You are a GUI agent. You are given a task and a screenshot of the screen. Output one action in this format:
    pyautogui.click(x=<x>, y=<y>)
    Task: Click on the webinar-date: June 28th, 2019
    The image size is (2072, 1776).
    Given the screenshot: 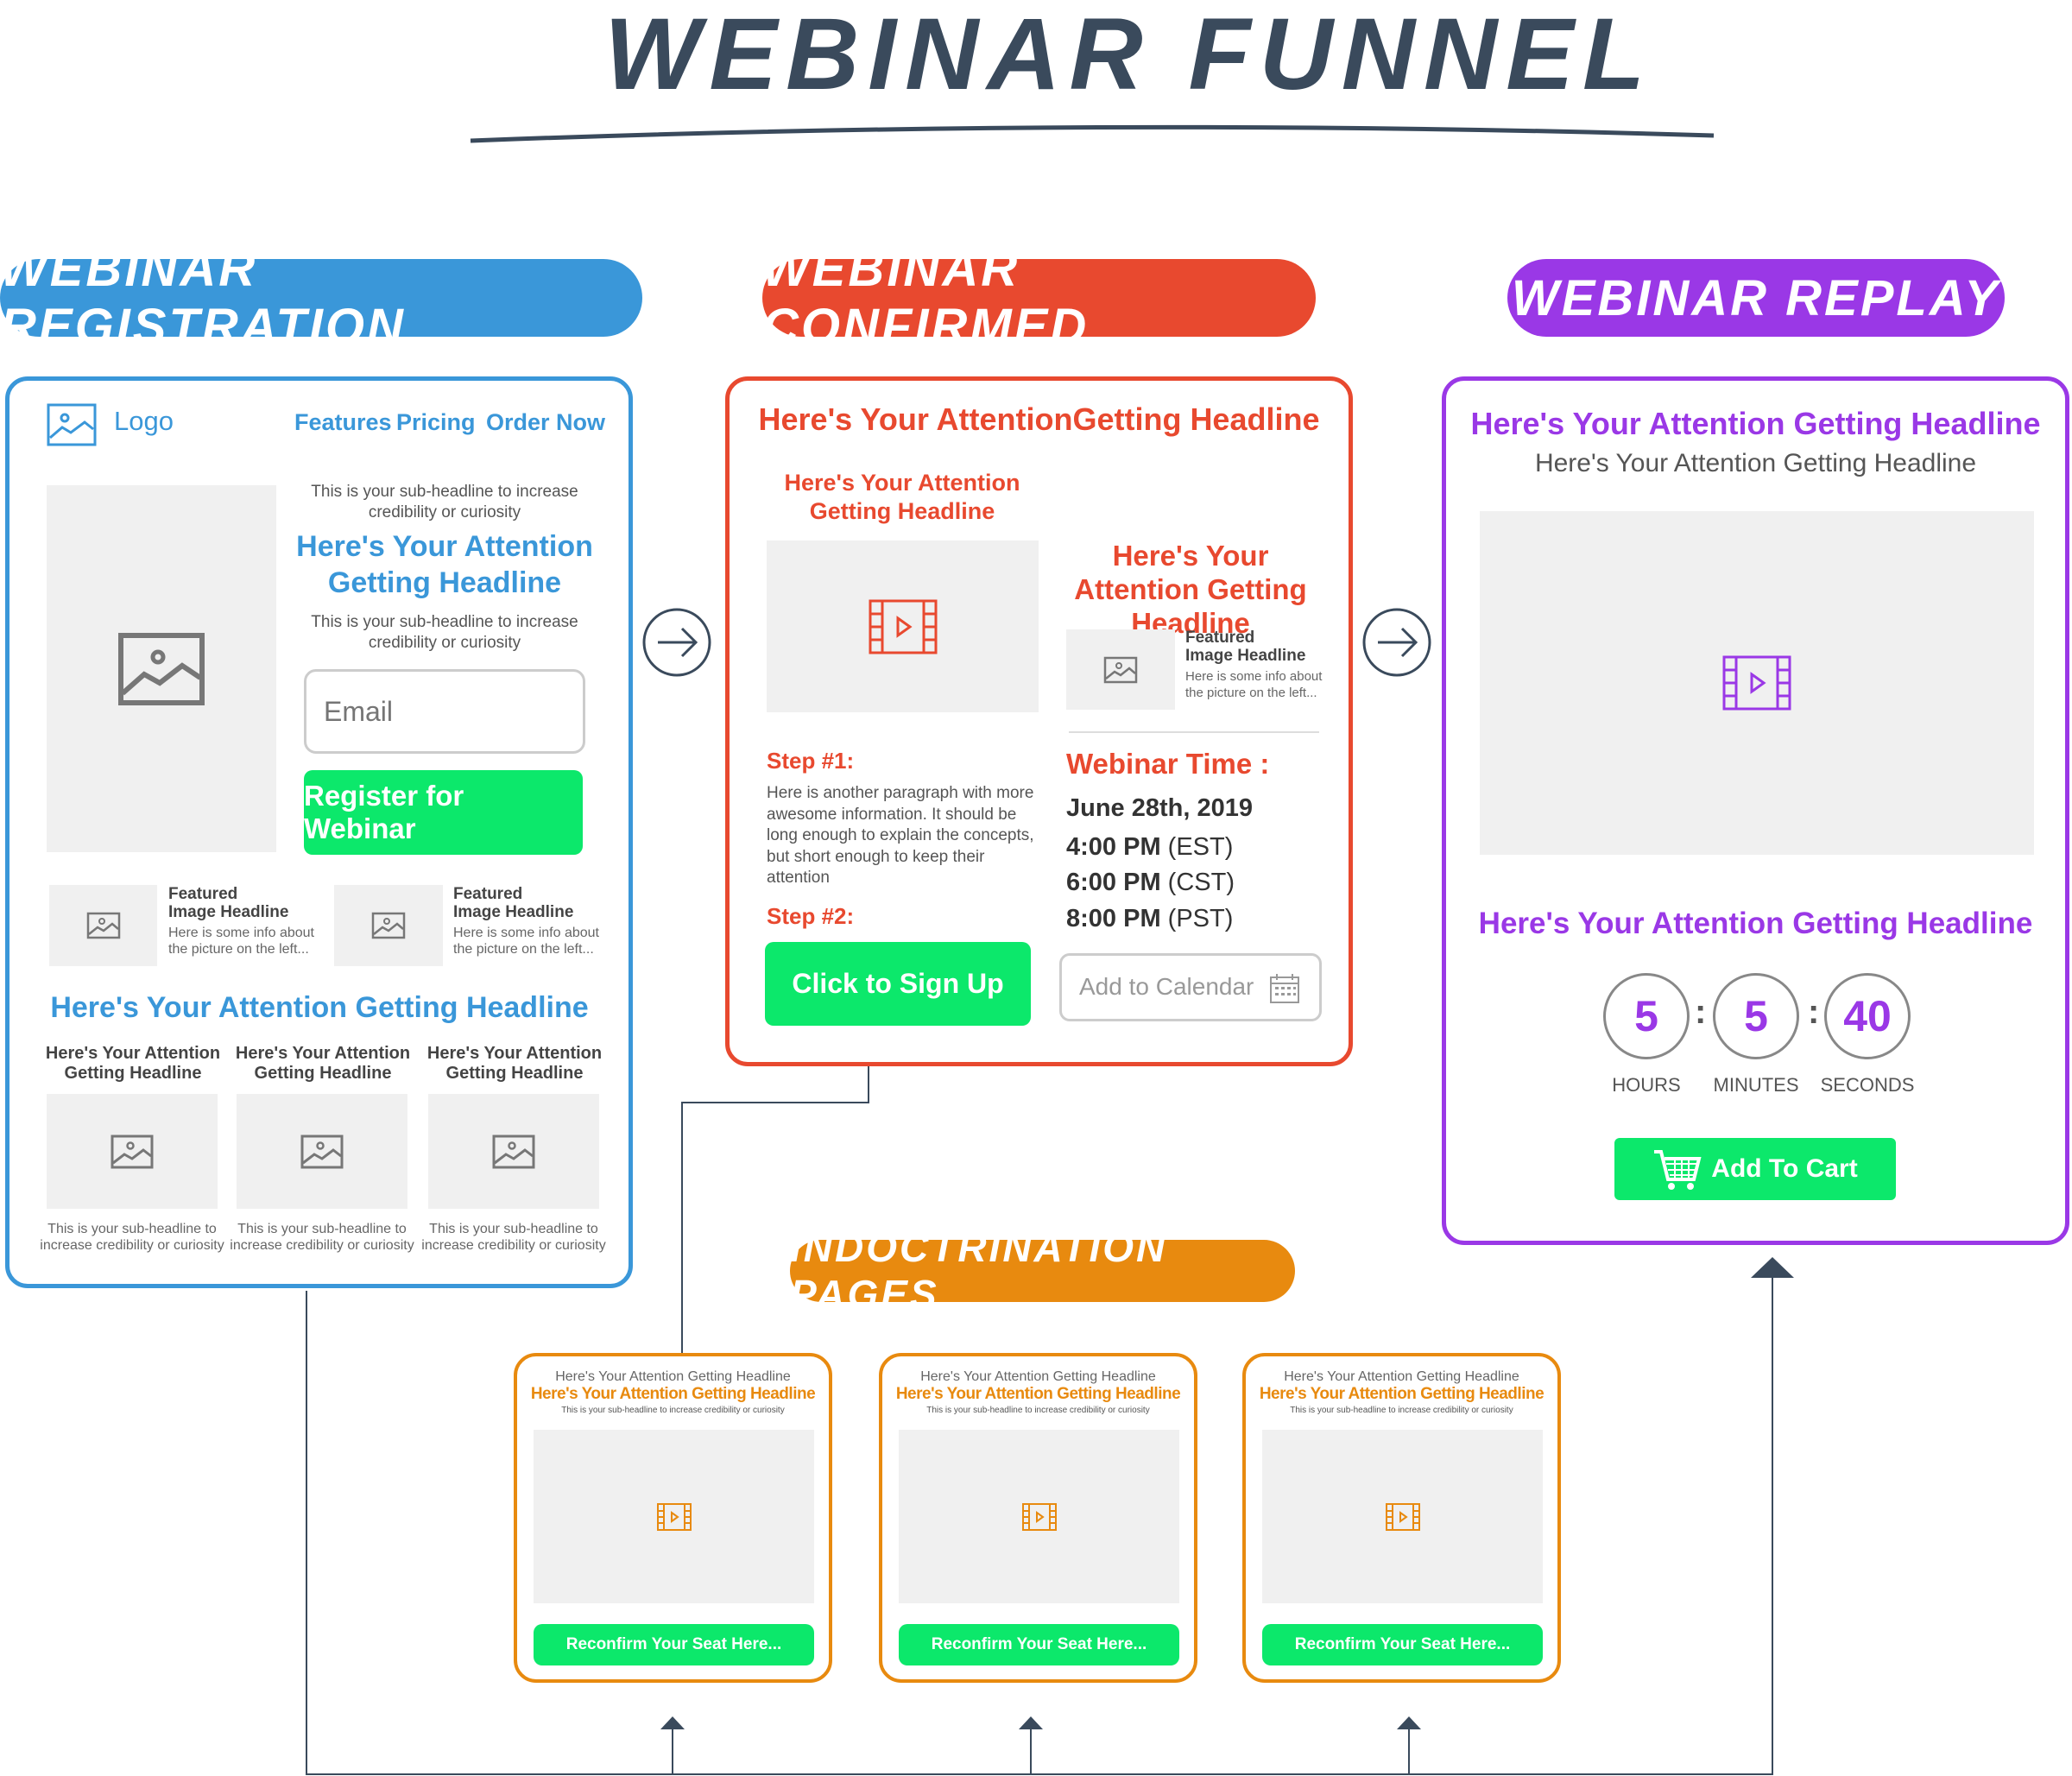 What is the action you would take?
    pyautogui.click(x=1159, y=808)
    